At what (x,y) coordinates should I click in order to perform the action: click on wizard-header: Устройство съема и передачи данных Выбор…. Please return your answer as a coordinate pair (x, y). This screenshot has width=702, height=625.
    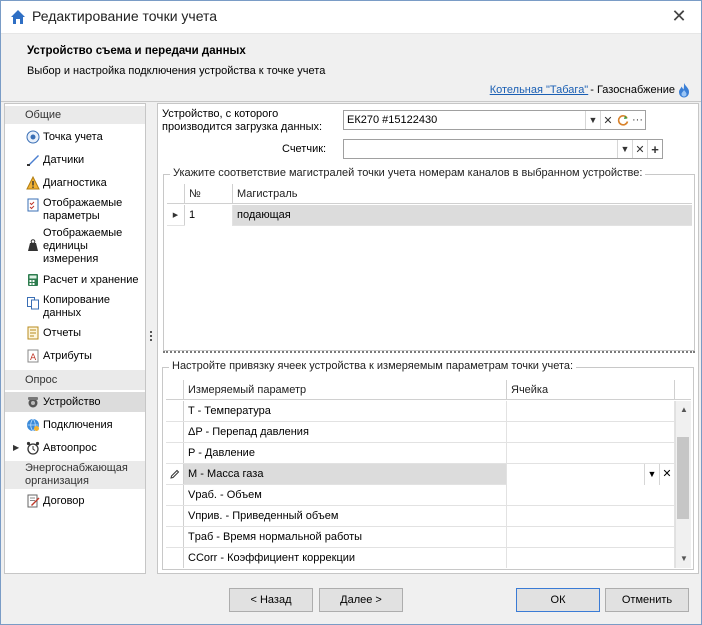
    Looking at the image, I should click on (351, 67).